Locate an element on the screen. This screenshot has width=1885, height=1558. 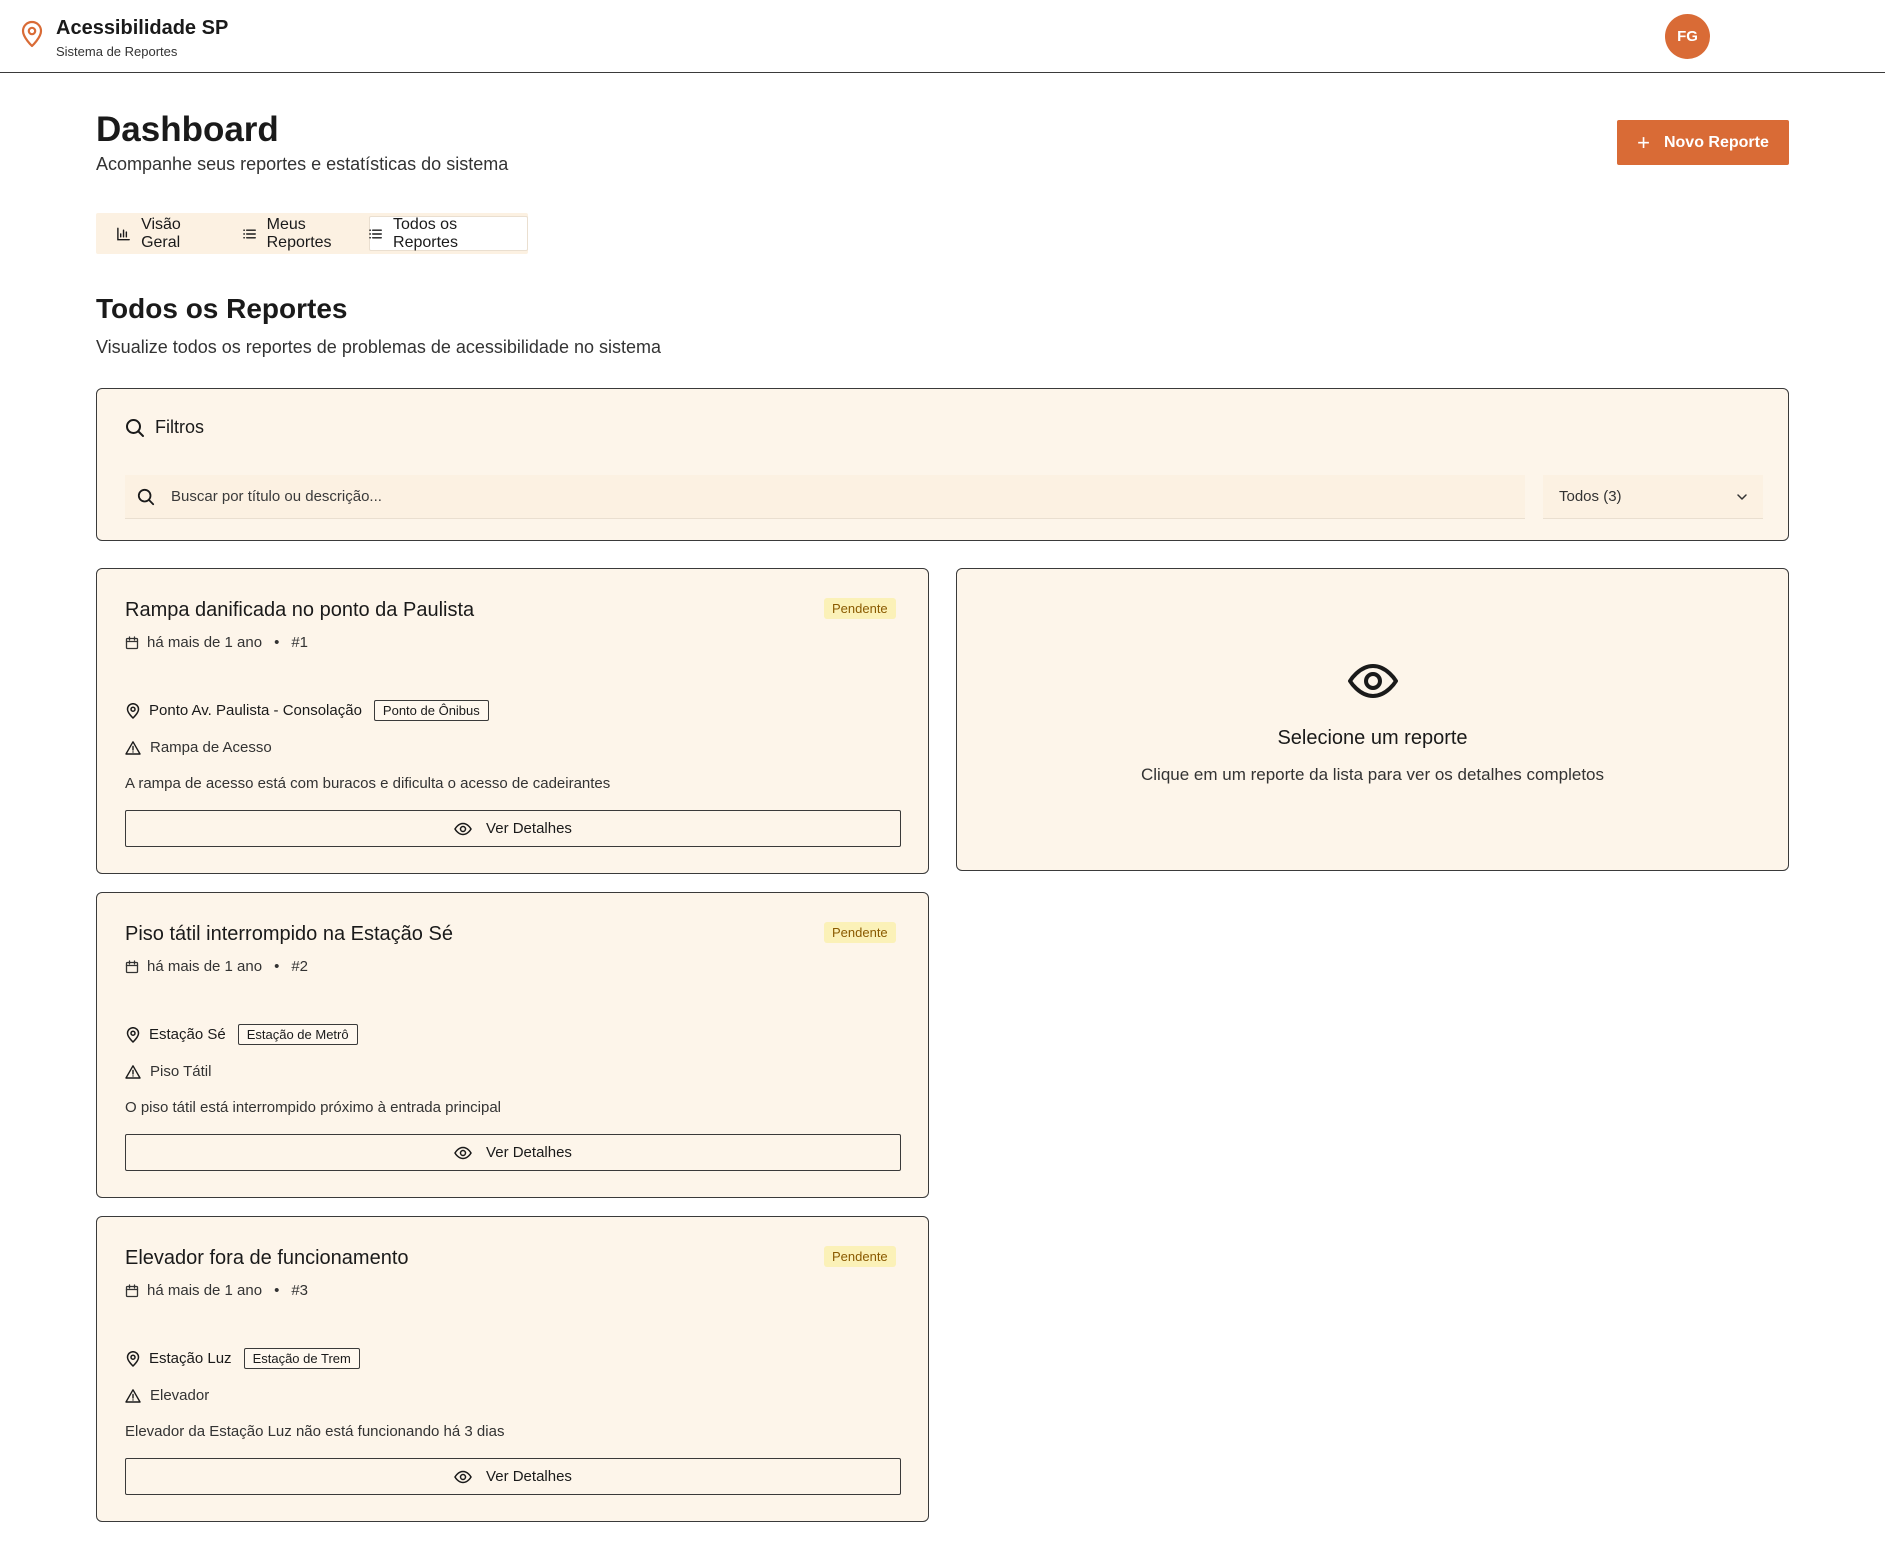
report-category: Piso Tátil is located at coordinates (168, 1071).